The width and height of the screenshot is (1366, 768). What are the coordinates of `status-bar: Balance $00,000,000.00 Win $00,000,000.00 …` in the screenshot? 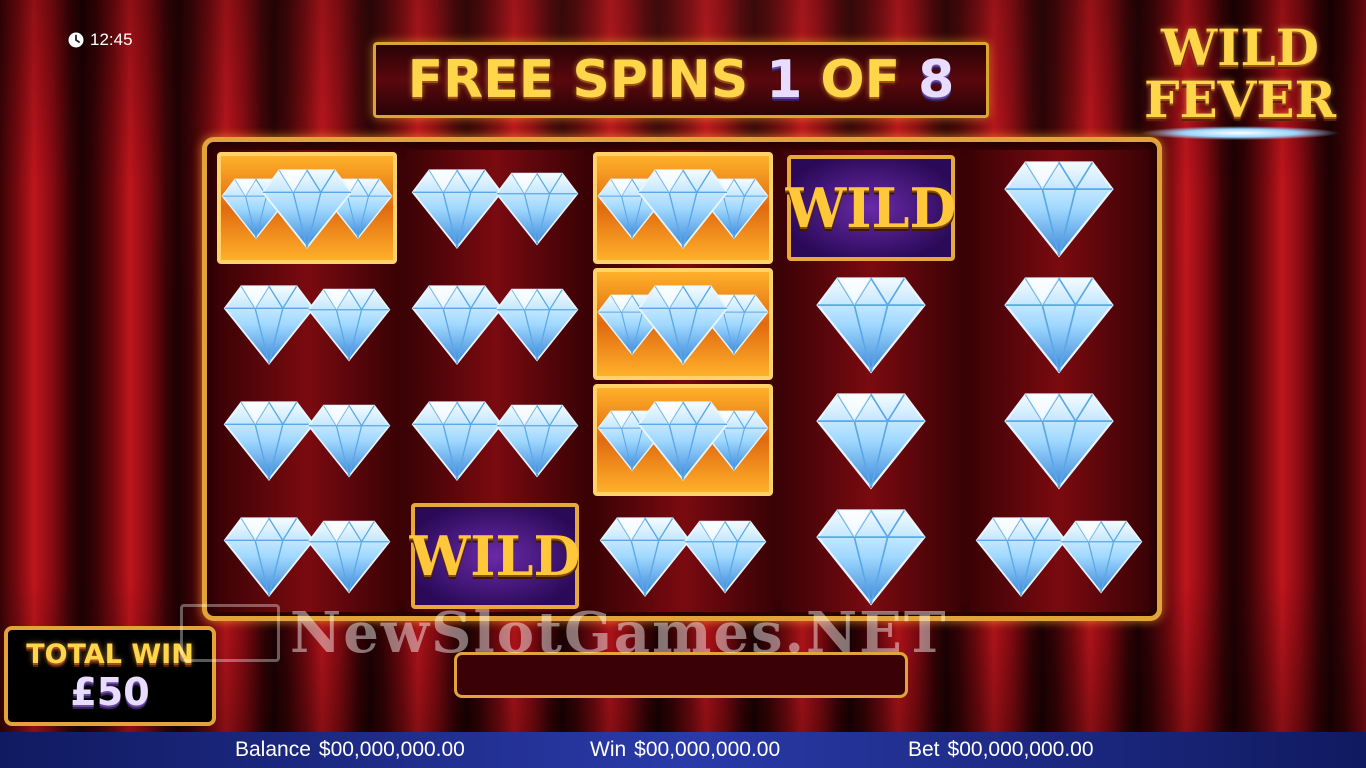 It's located at (683, 750).